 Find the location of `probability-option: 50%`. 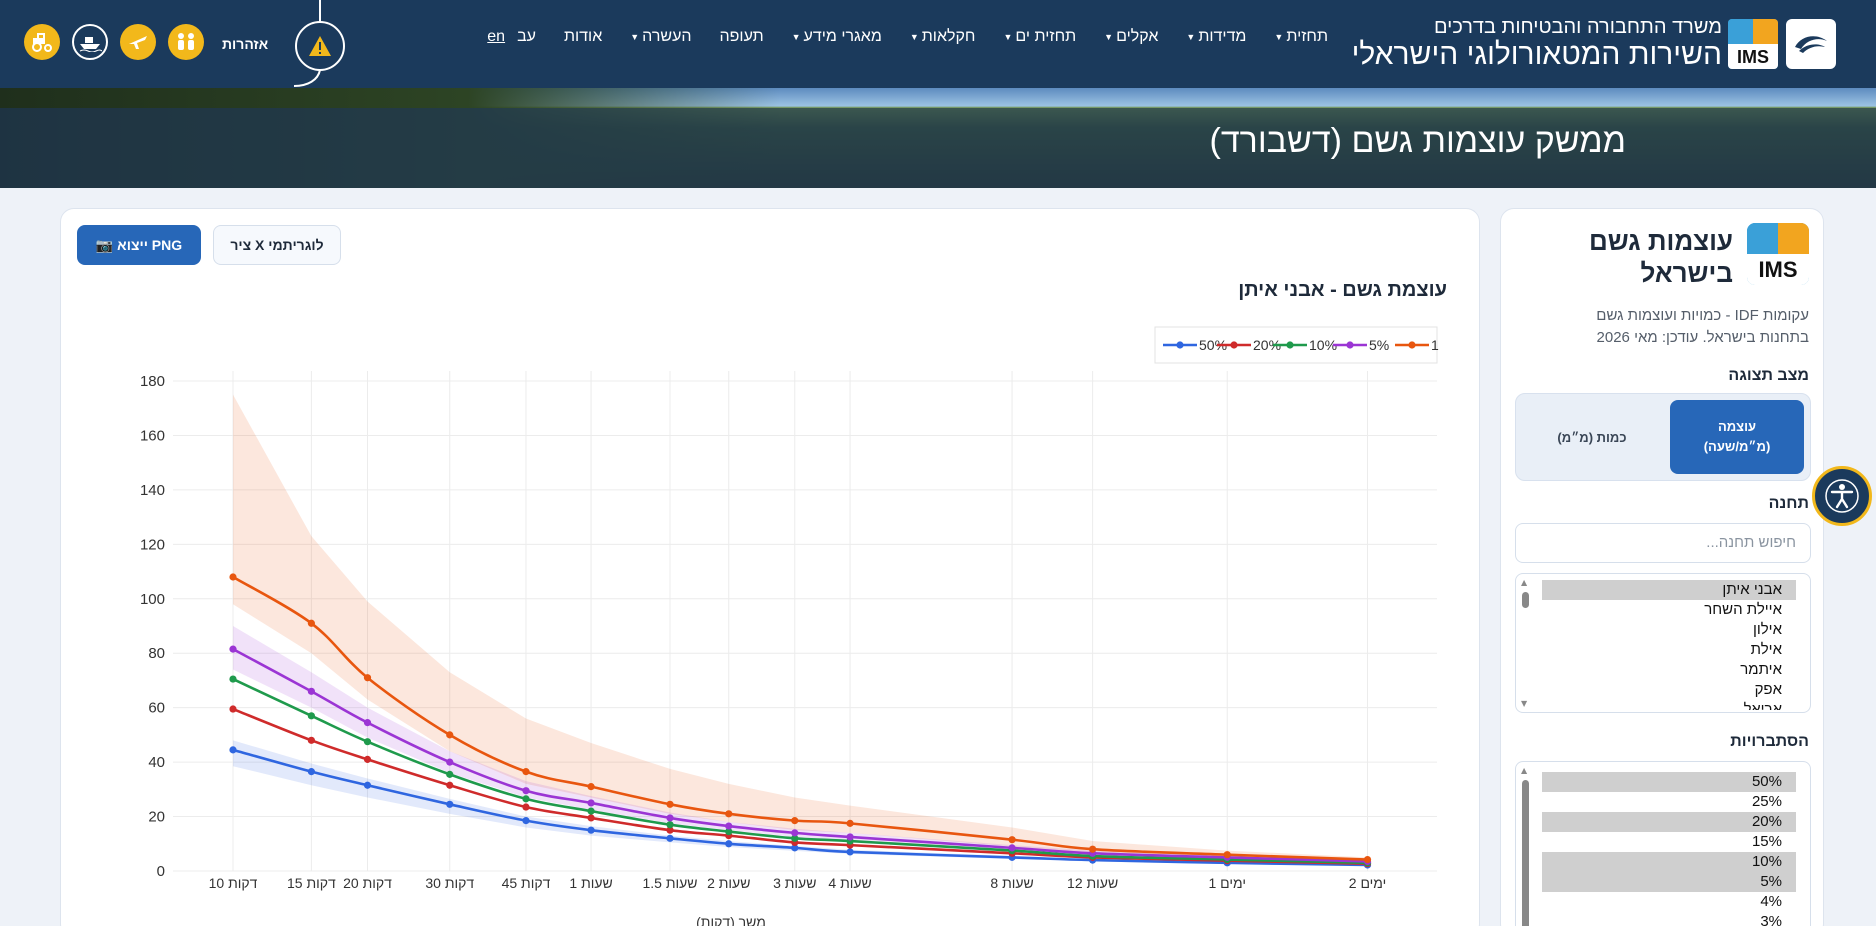

probability-option: 50% is located at coordinates (1669, 782).